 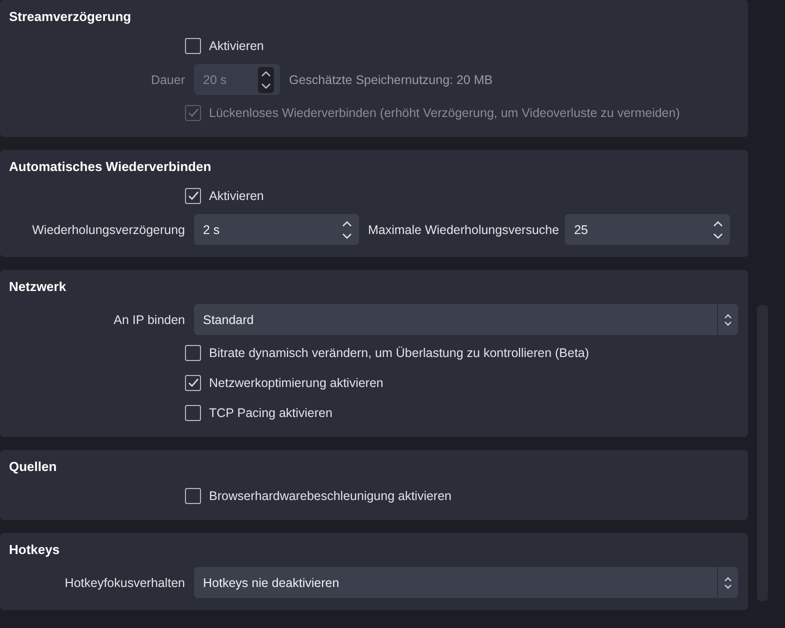 I want to click on section-title: Automatisches Wiederverbinden, so click(x=110, y=167).